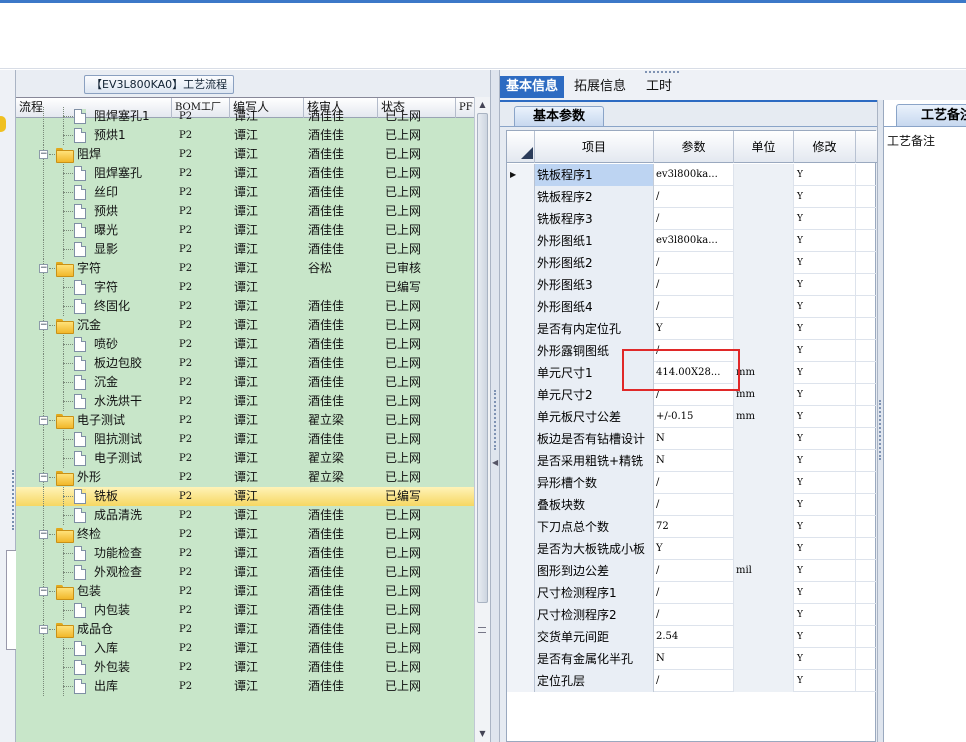  What do you see at coordinates (931, 115) in the screenshot?
I see `tab-process-notes: 工艺备注` at bounding box center [931, 115].